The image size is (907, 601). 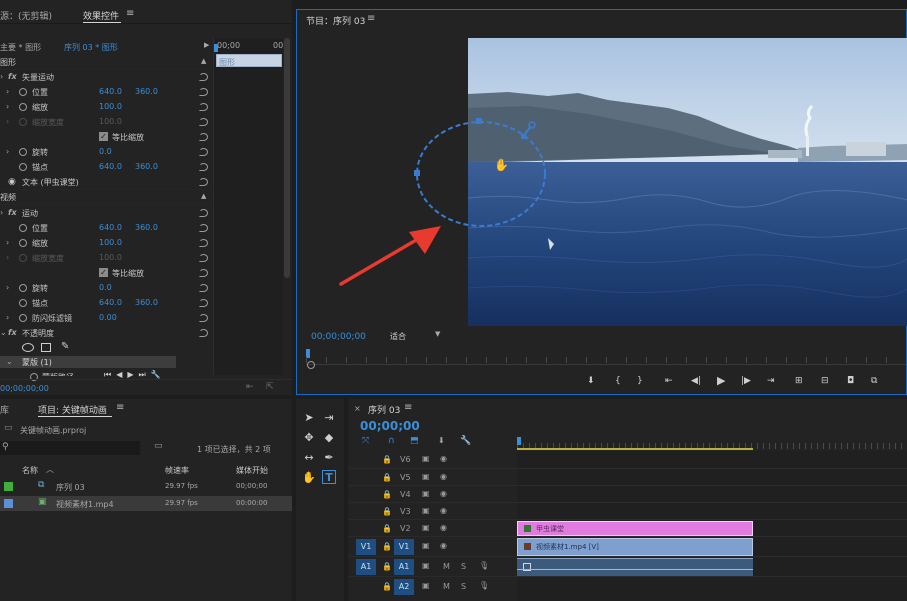 I want to click on anchor-y-value: 360.0, so click(x=146, y=302).